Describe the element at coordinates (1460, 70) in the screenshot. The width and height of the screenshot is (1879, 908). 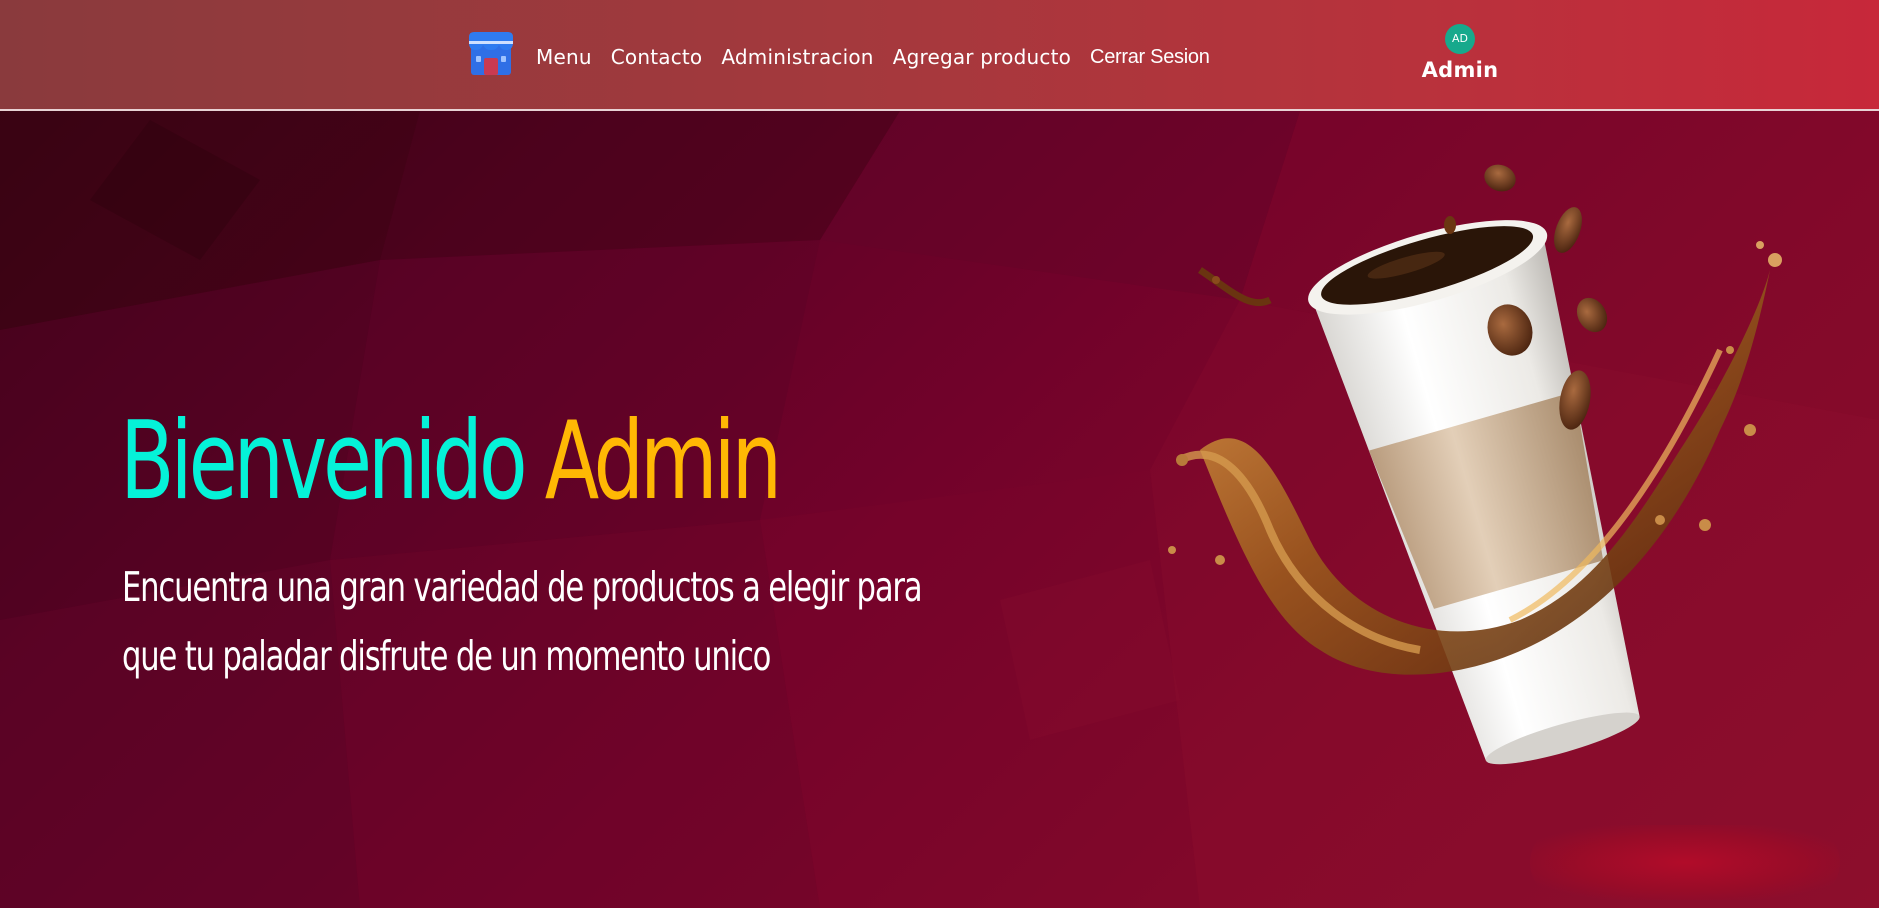
I see `user-name: Admin` at that location.